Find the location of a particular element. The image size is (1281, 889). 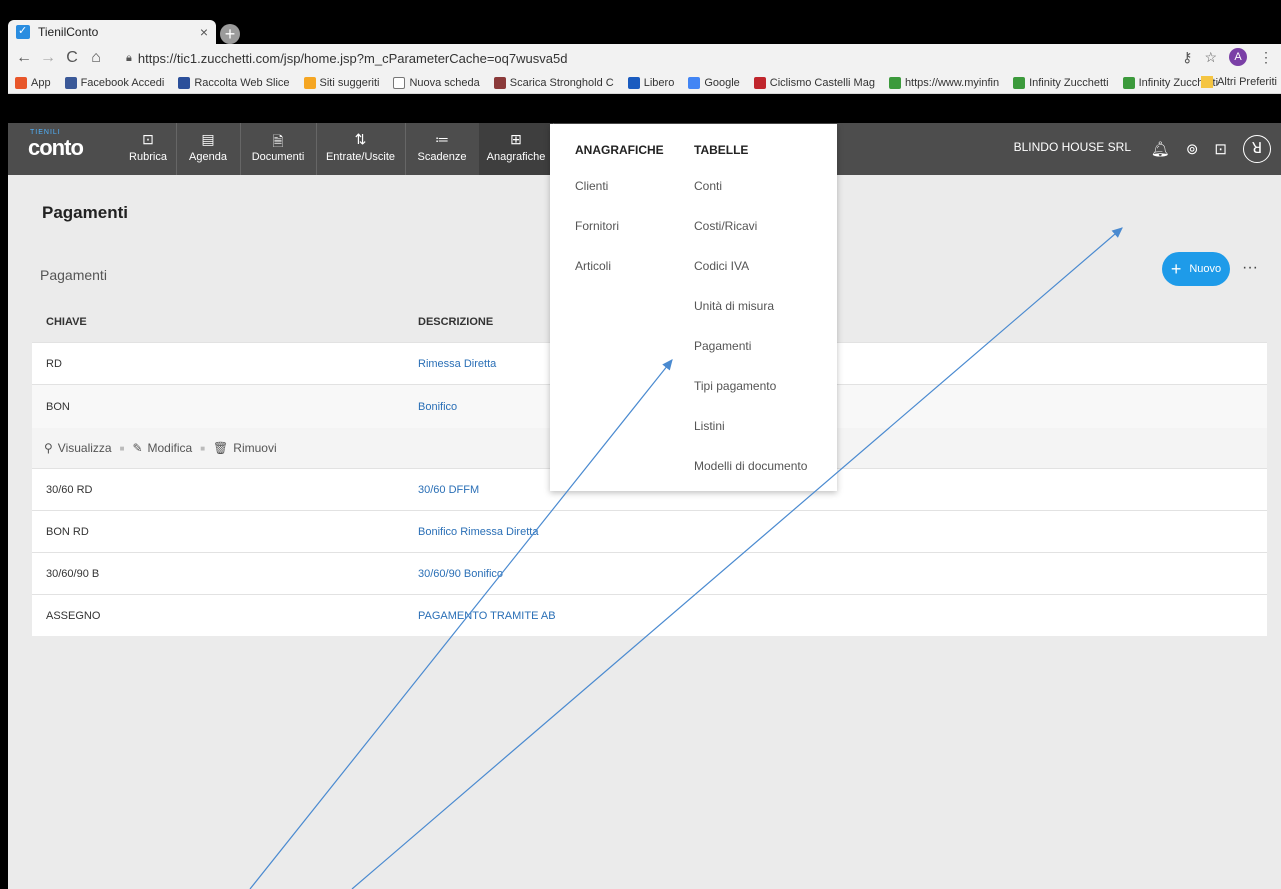

page-title: Pagamenti is located at coordinates (85, 212).